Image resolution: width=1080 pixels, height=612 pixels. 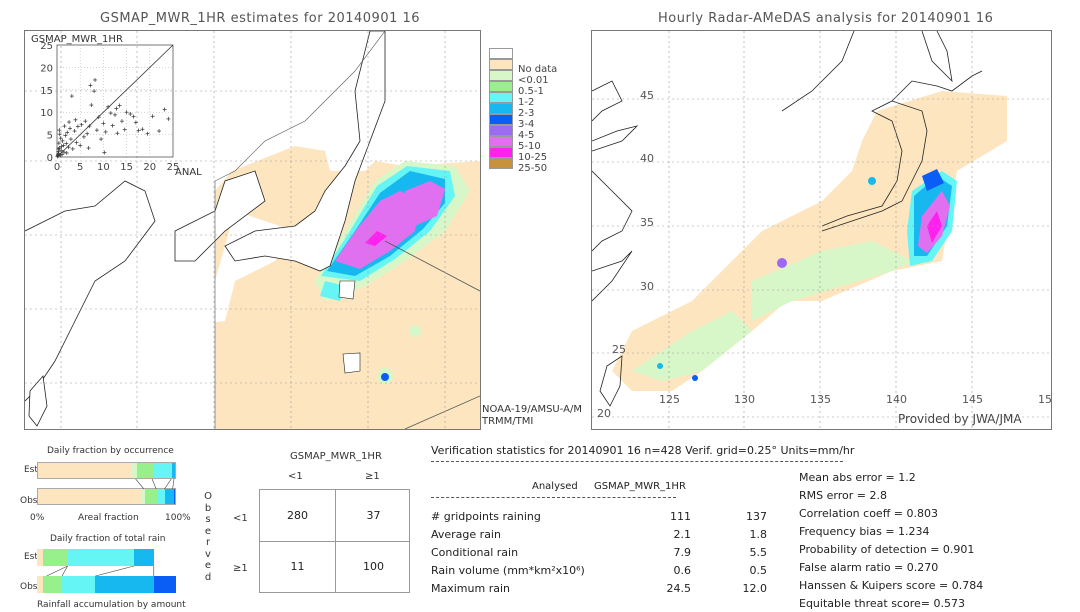 What do you see at coordinates (38, 401) in the screenshot?
I see `taiwan-land` at bounding box center [38, 401].